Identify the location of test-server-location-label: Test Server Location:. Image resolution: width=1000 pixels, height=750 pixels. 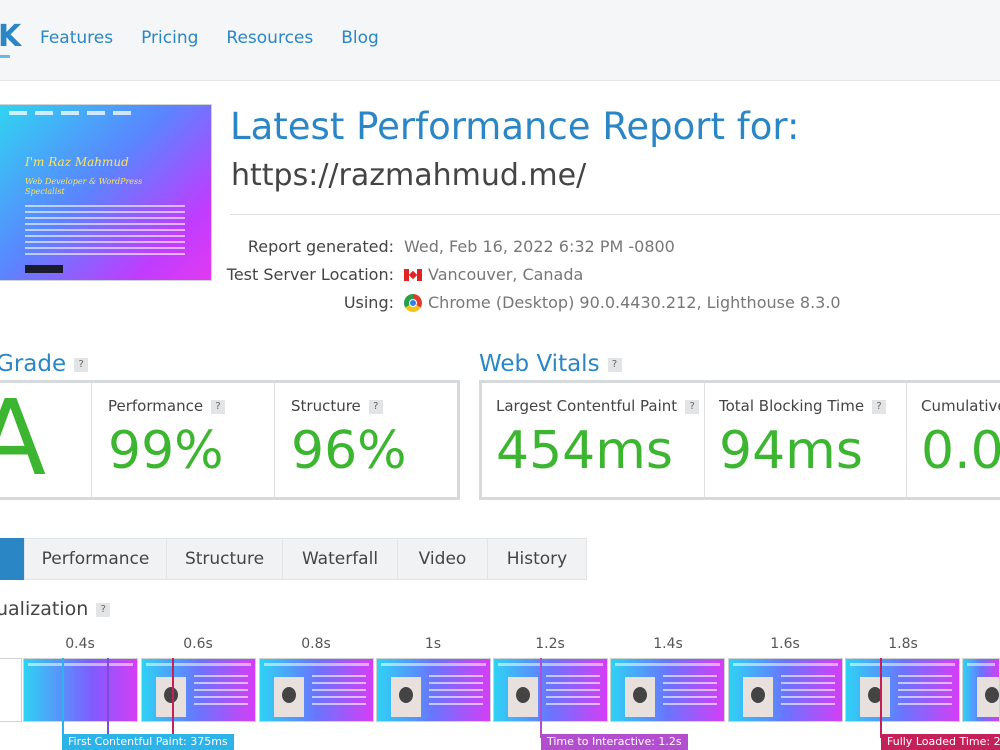
(310, 274).